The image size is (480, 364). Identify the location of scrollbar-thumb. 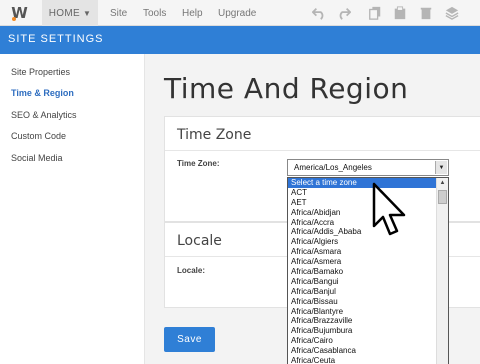
(442, 197).